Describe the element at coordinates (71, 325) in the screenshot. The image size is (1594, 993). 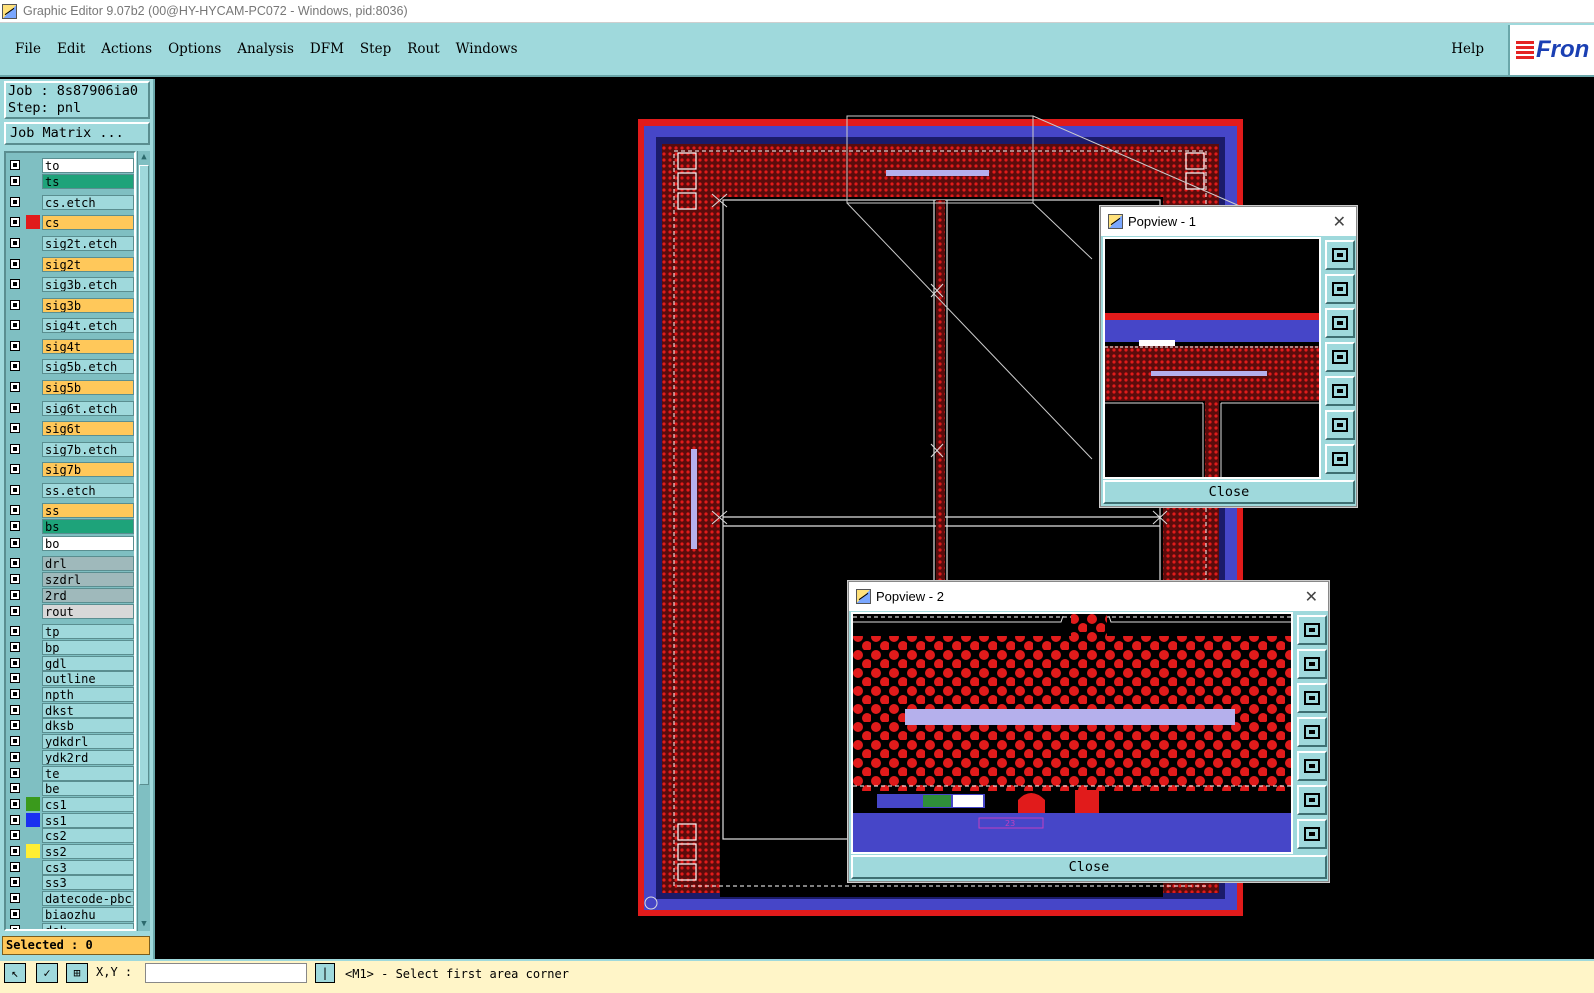
I see `layer-row: sig4t.etch` at that location.